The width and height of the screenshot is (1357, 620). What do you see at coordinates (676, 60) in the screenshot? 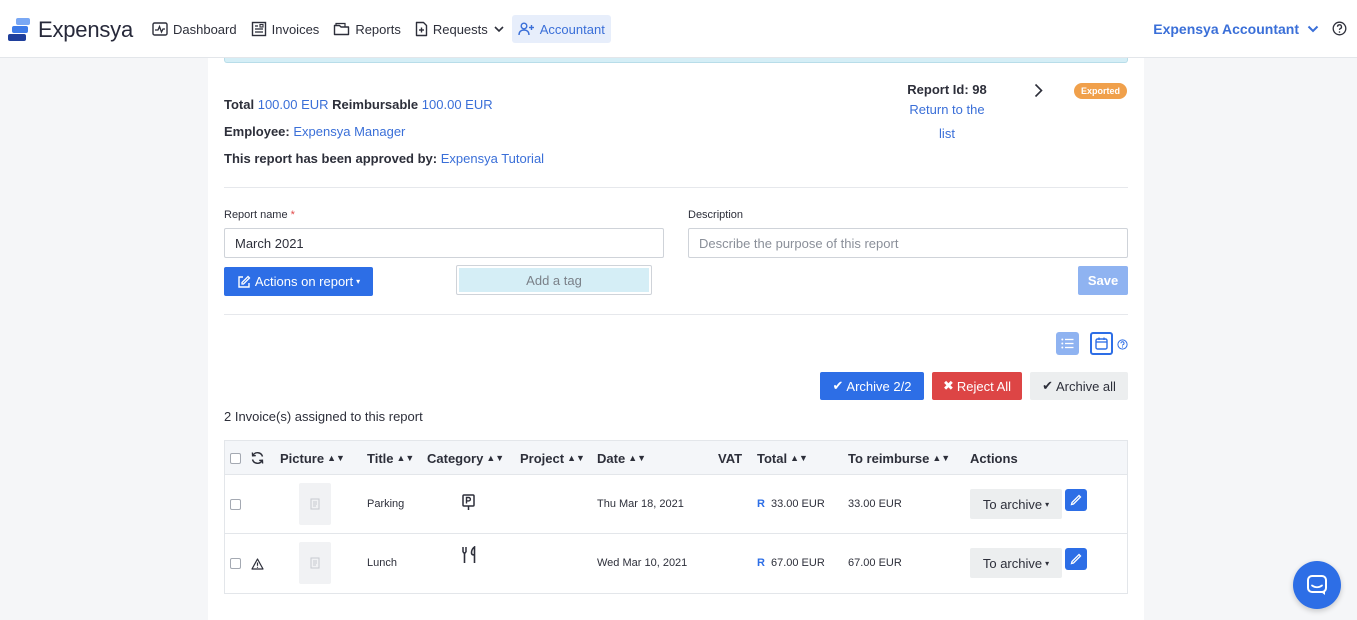
I see `info-banner` at bounding box center [676, 60].